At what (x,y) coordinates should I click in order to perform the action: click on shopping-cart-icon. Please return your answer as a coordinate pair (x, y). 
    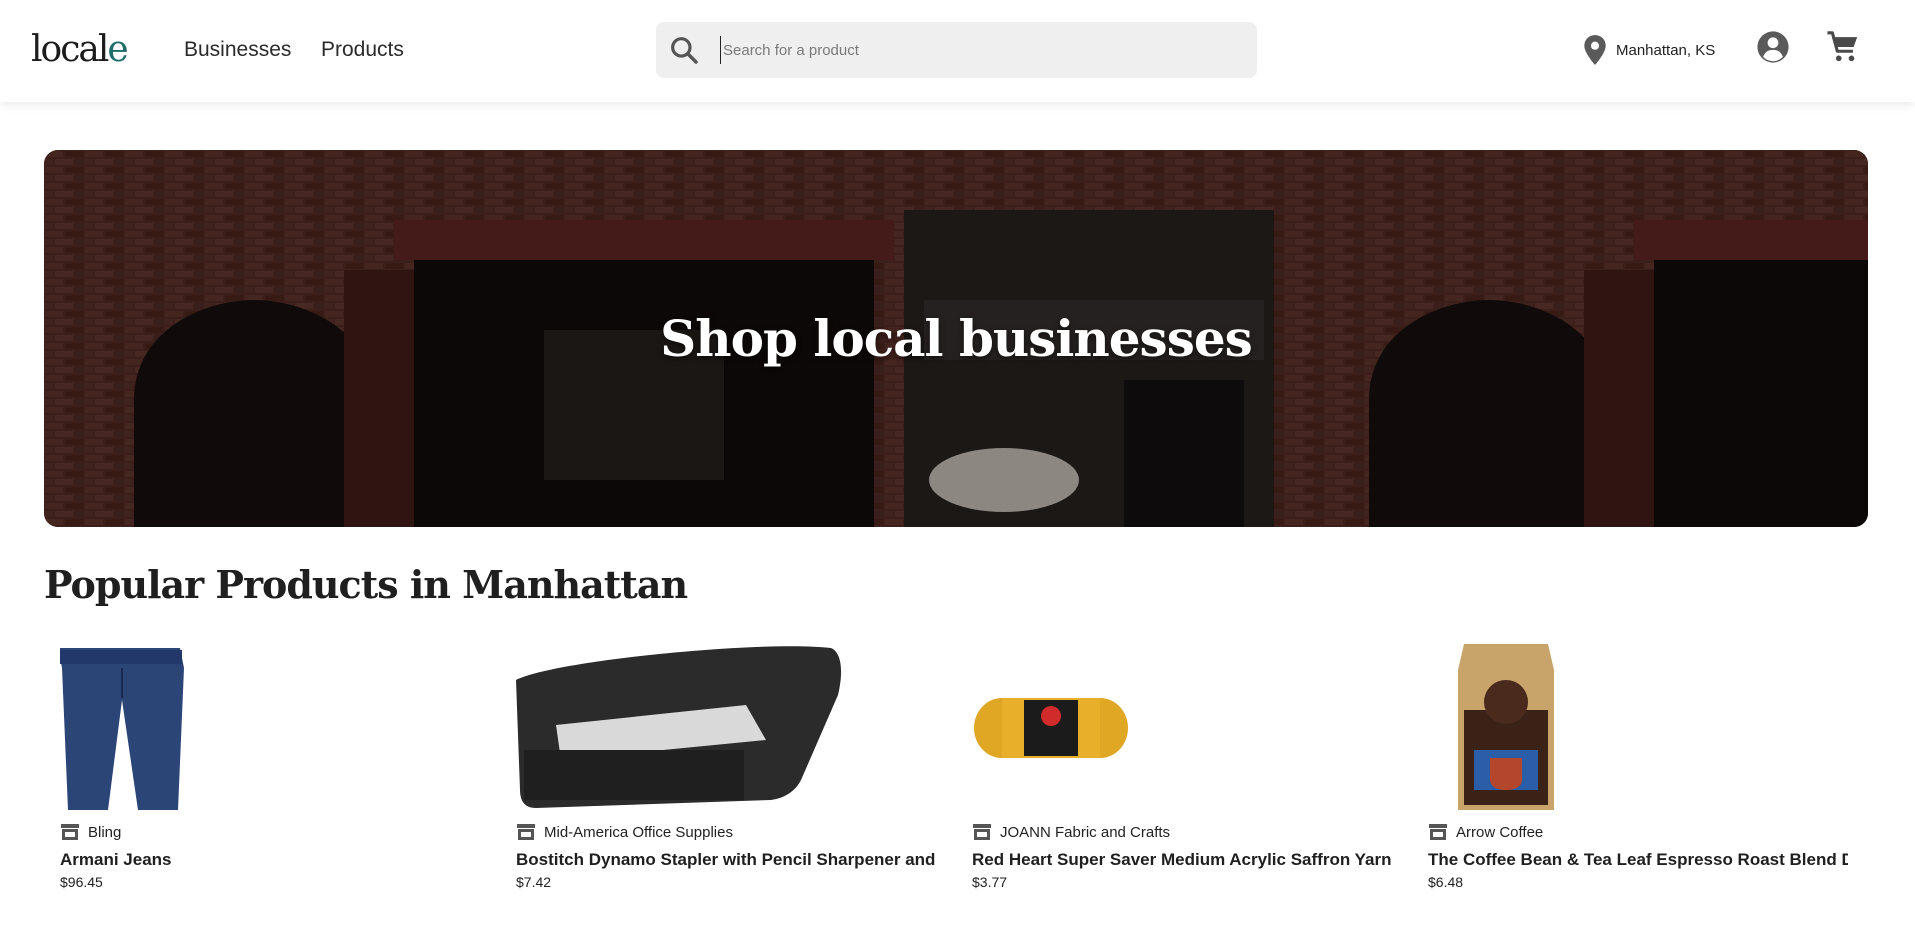
    Looking at the image, I should click on (1843, 47).